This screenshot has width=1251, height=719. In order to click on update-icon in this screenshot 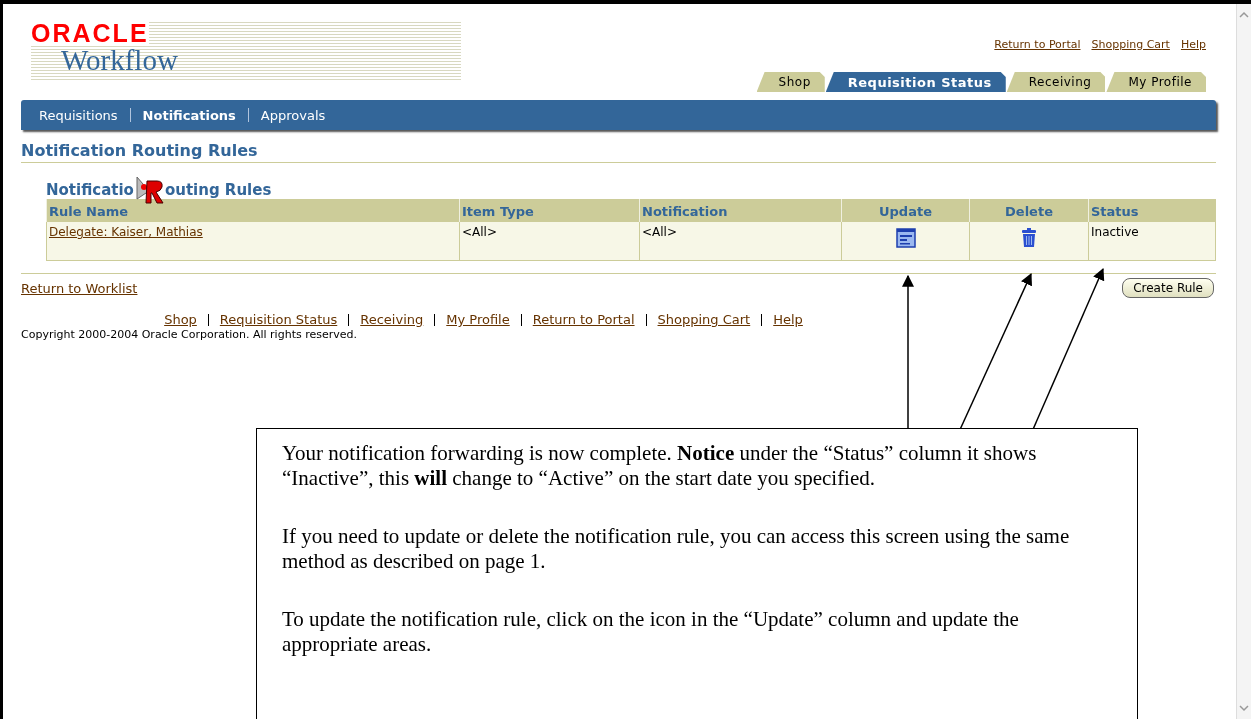, I will do `click(905, 238)`.